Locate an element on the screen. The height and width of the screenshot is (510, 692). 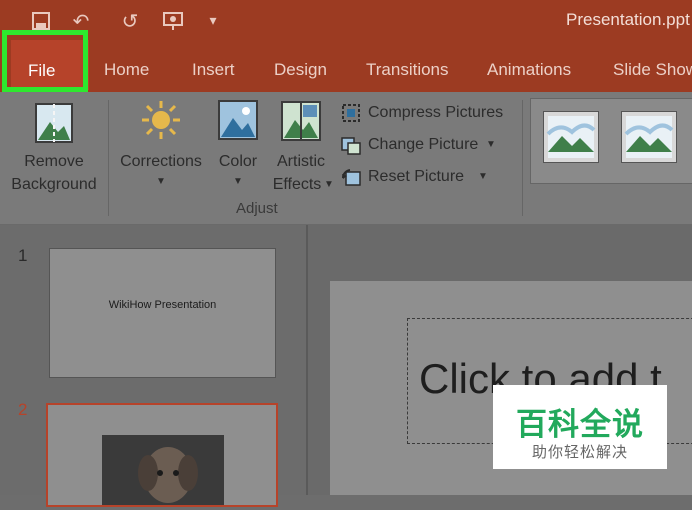
tab-animations: Animations is located at coordinates (529, 70).